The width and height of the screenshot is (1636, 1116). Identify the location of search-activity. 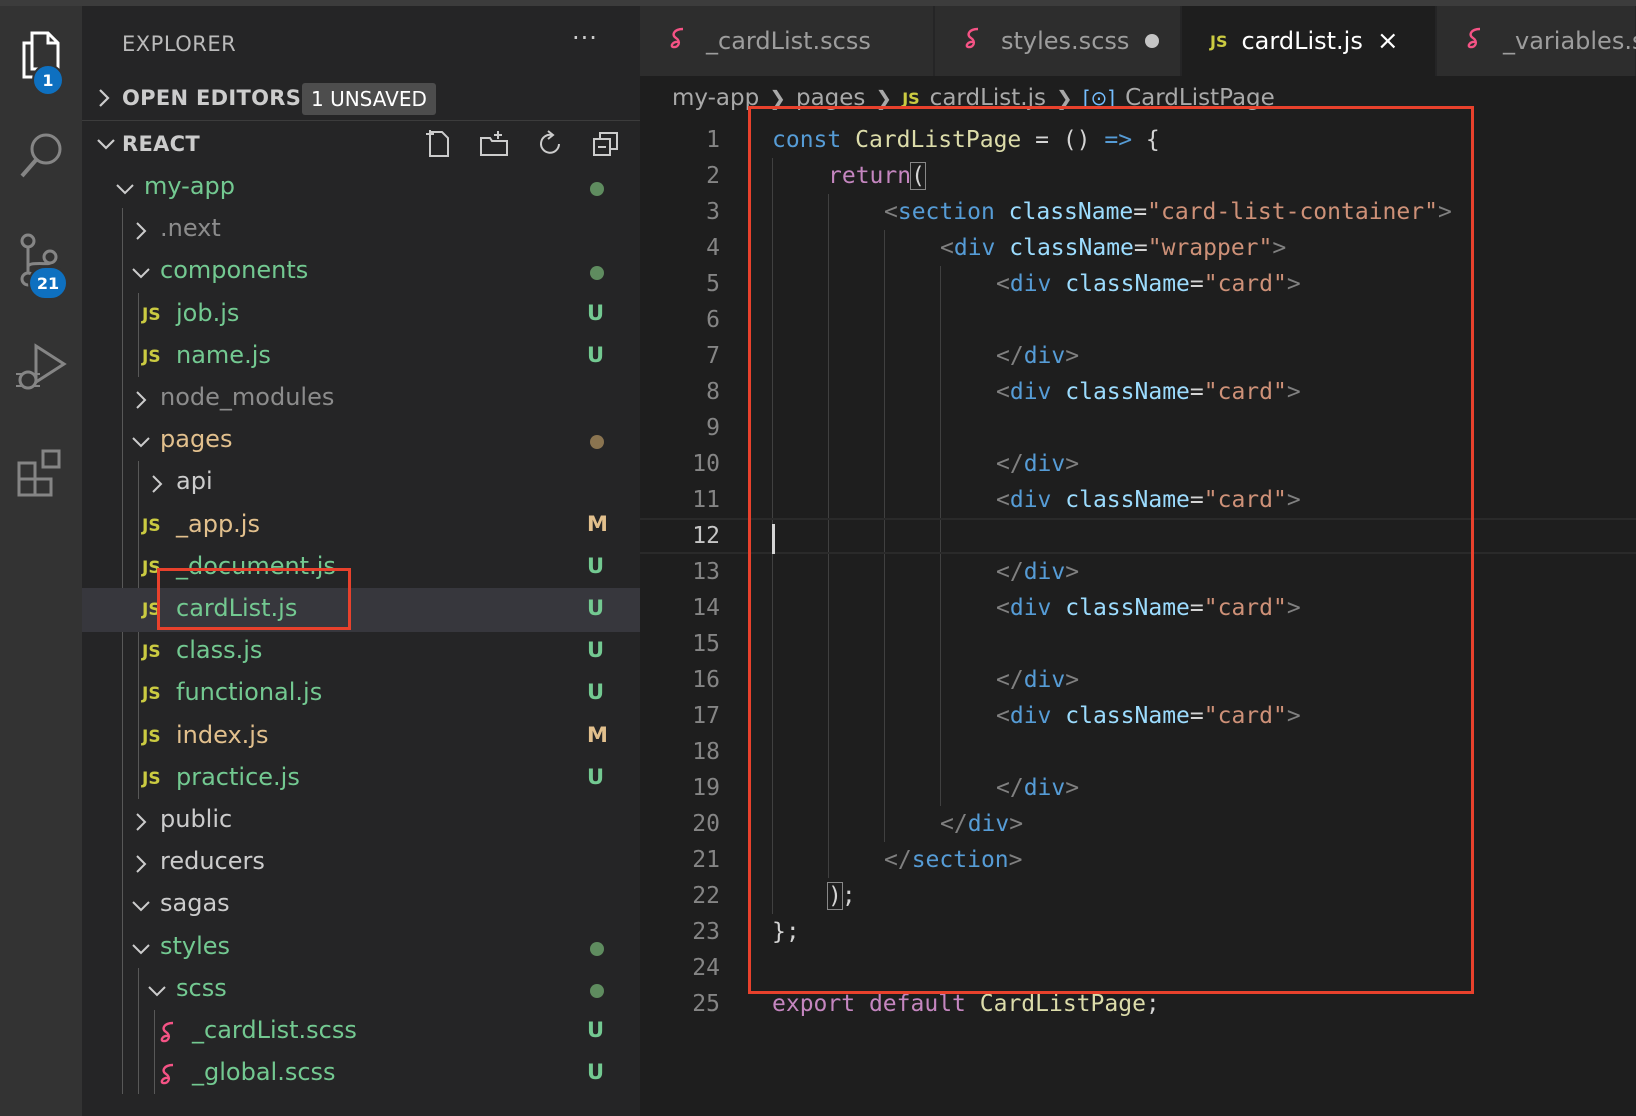
(41, 155).